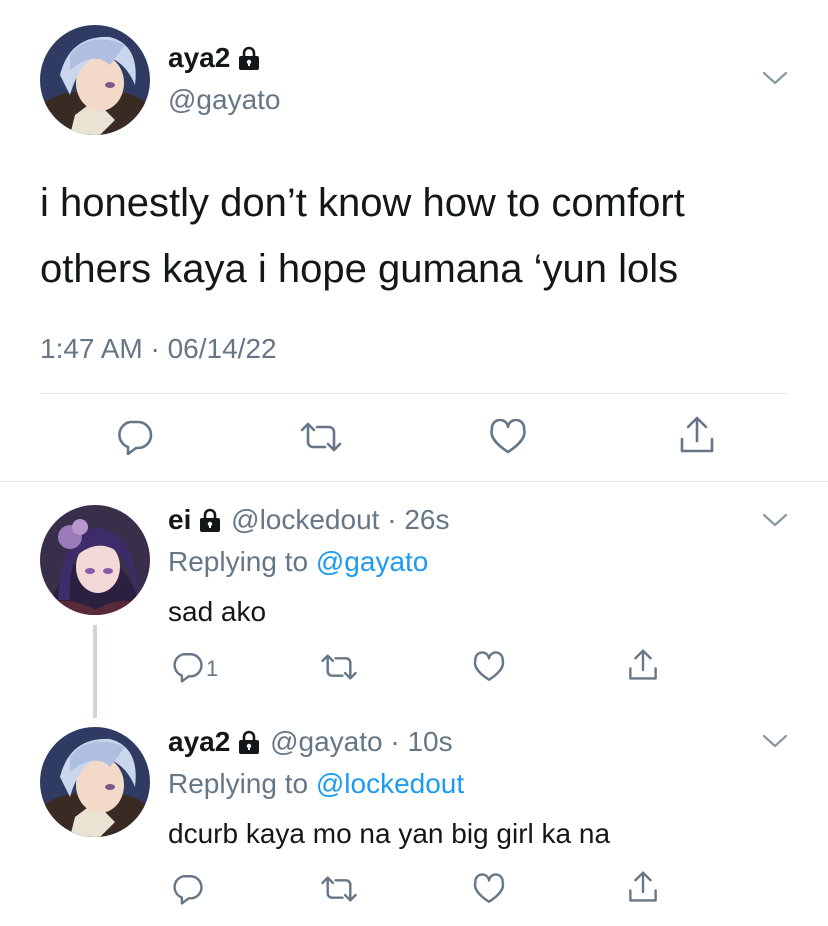 The image size is (828, 926). I want to click on reply-count: 1, so click(212, 668).